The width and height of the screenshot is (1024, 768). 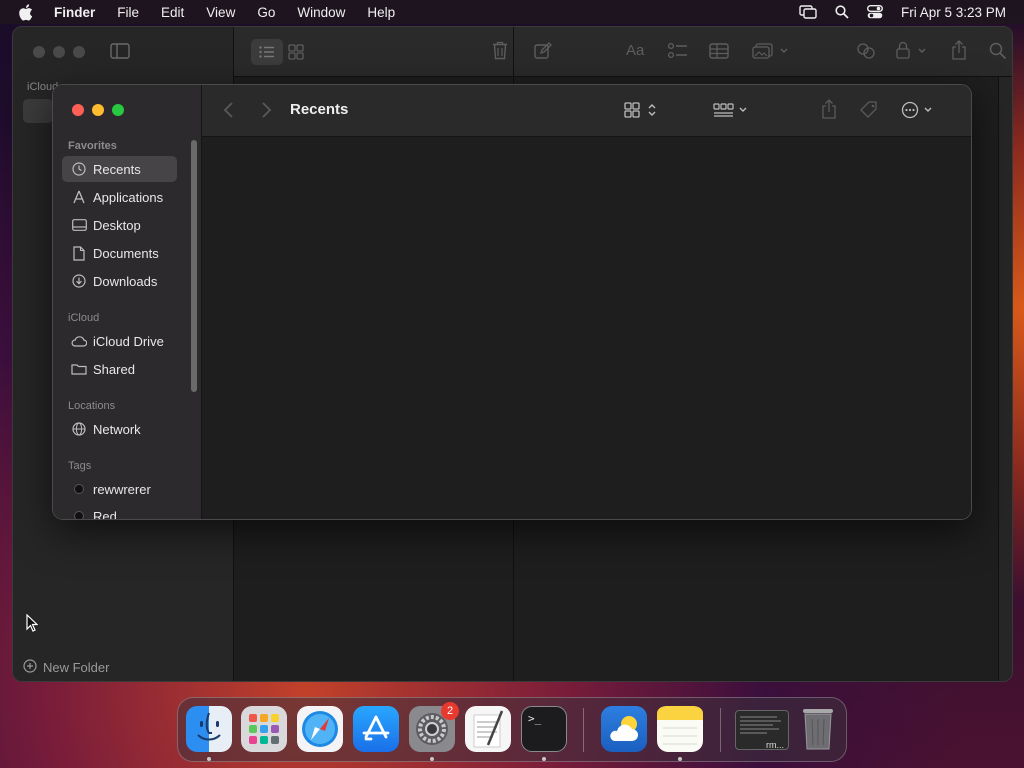 What do you see at coordinates (319, 109) in the screenshot?
I see `window-title: Recents` at bounding box center [319, 109].